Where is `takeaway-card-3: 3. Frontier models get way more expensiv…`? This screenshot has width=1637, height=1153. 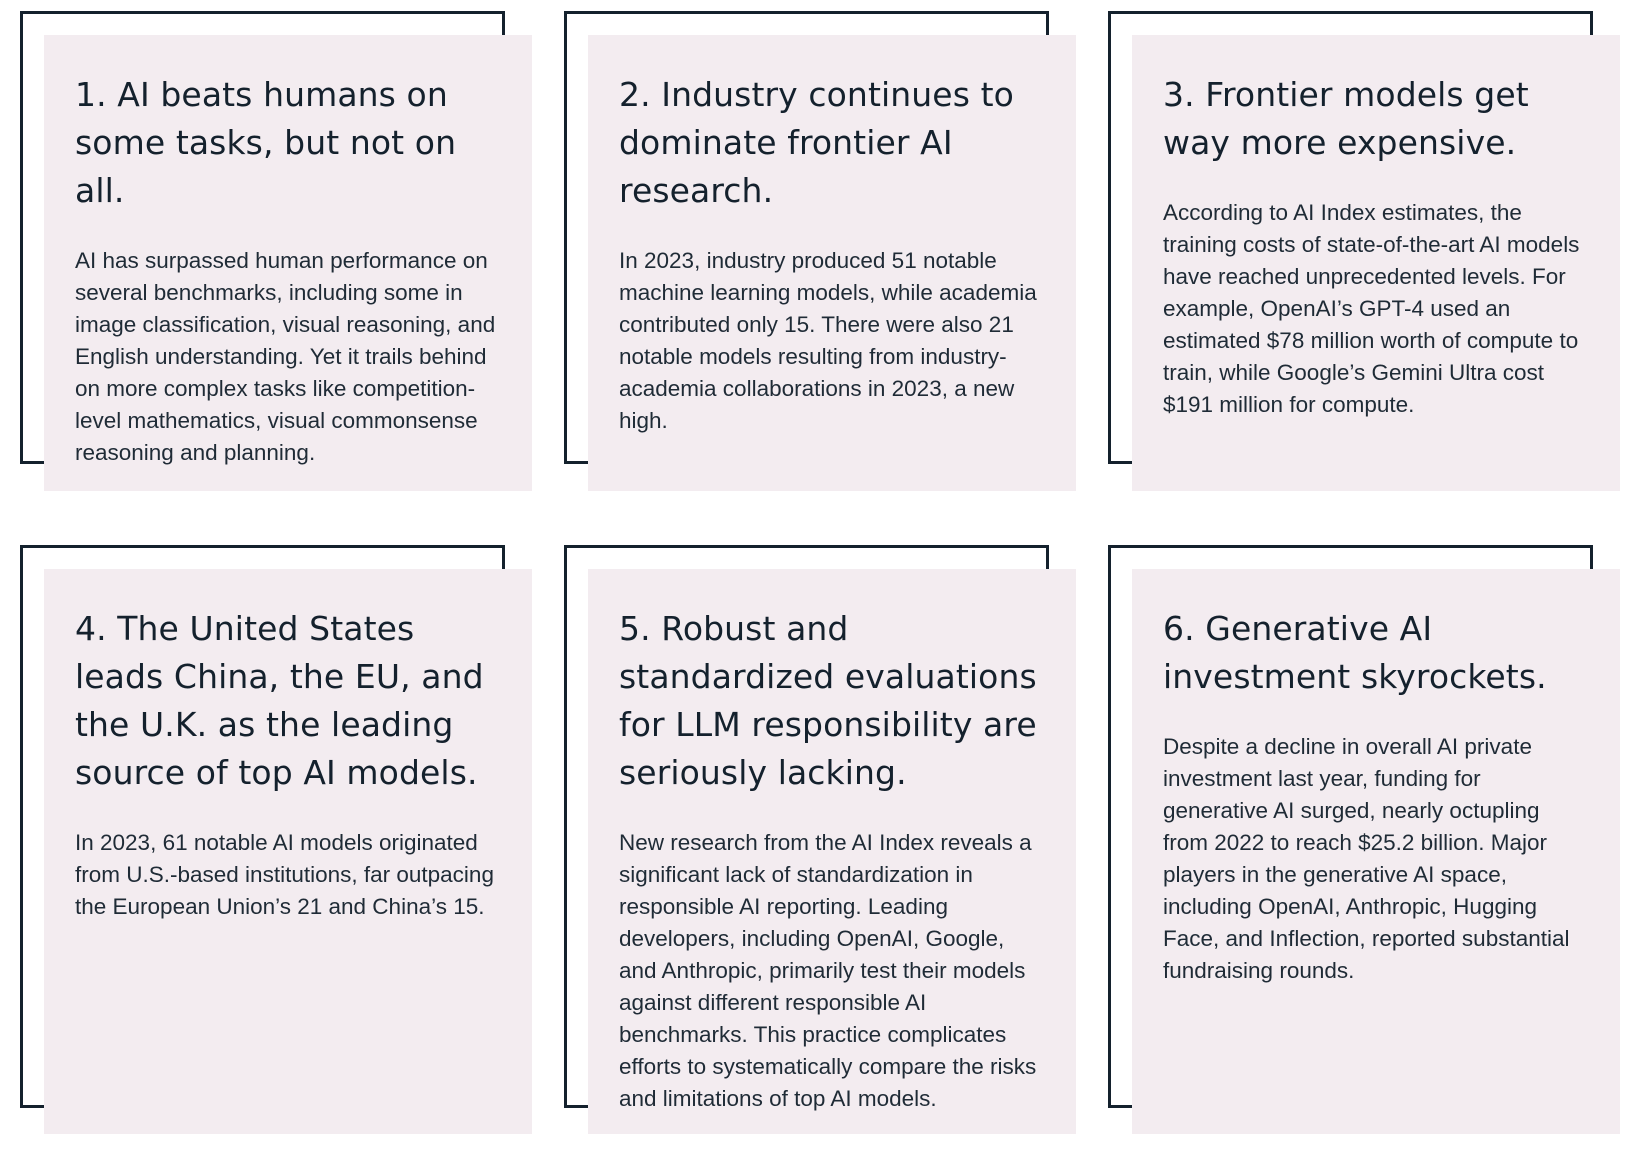
takeaway-card-3: 3. Frontier models get way more expensiv… is located at coordinates (1376, 263).